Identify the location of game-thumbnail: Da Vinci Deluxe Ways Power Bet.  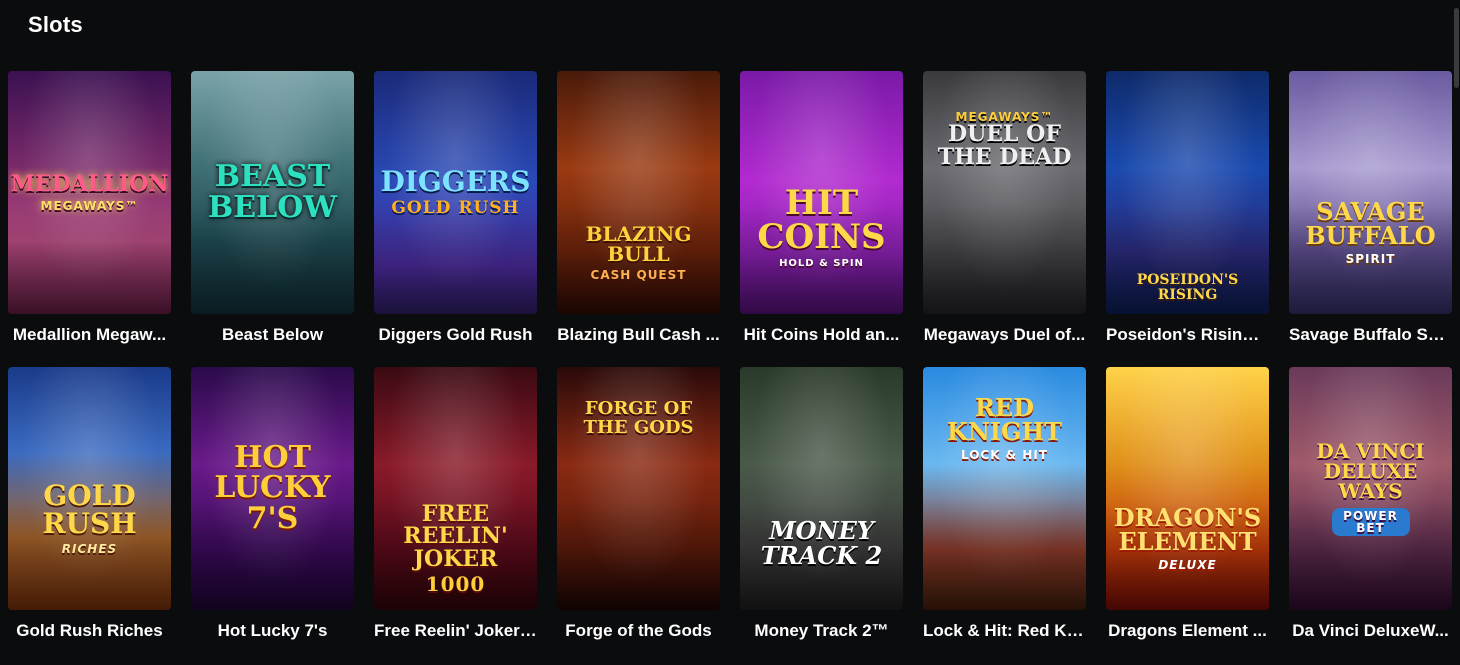
(1370, 488).